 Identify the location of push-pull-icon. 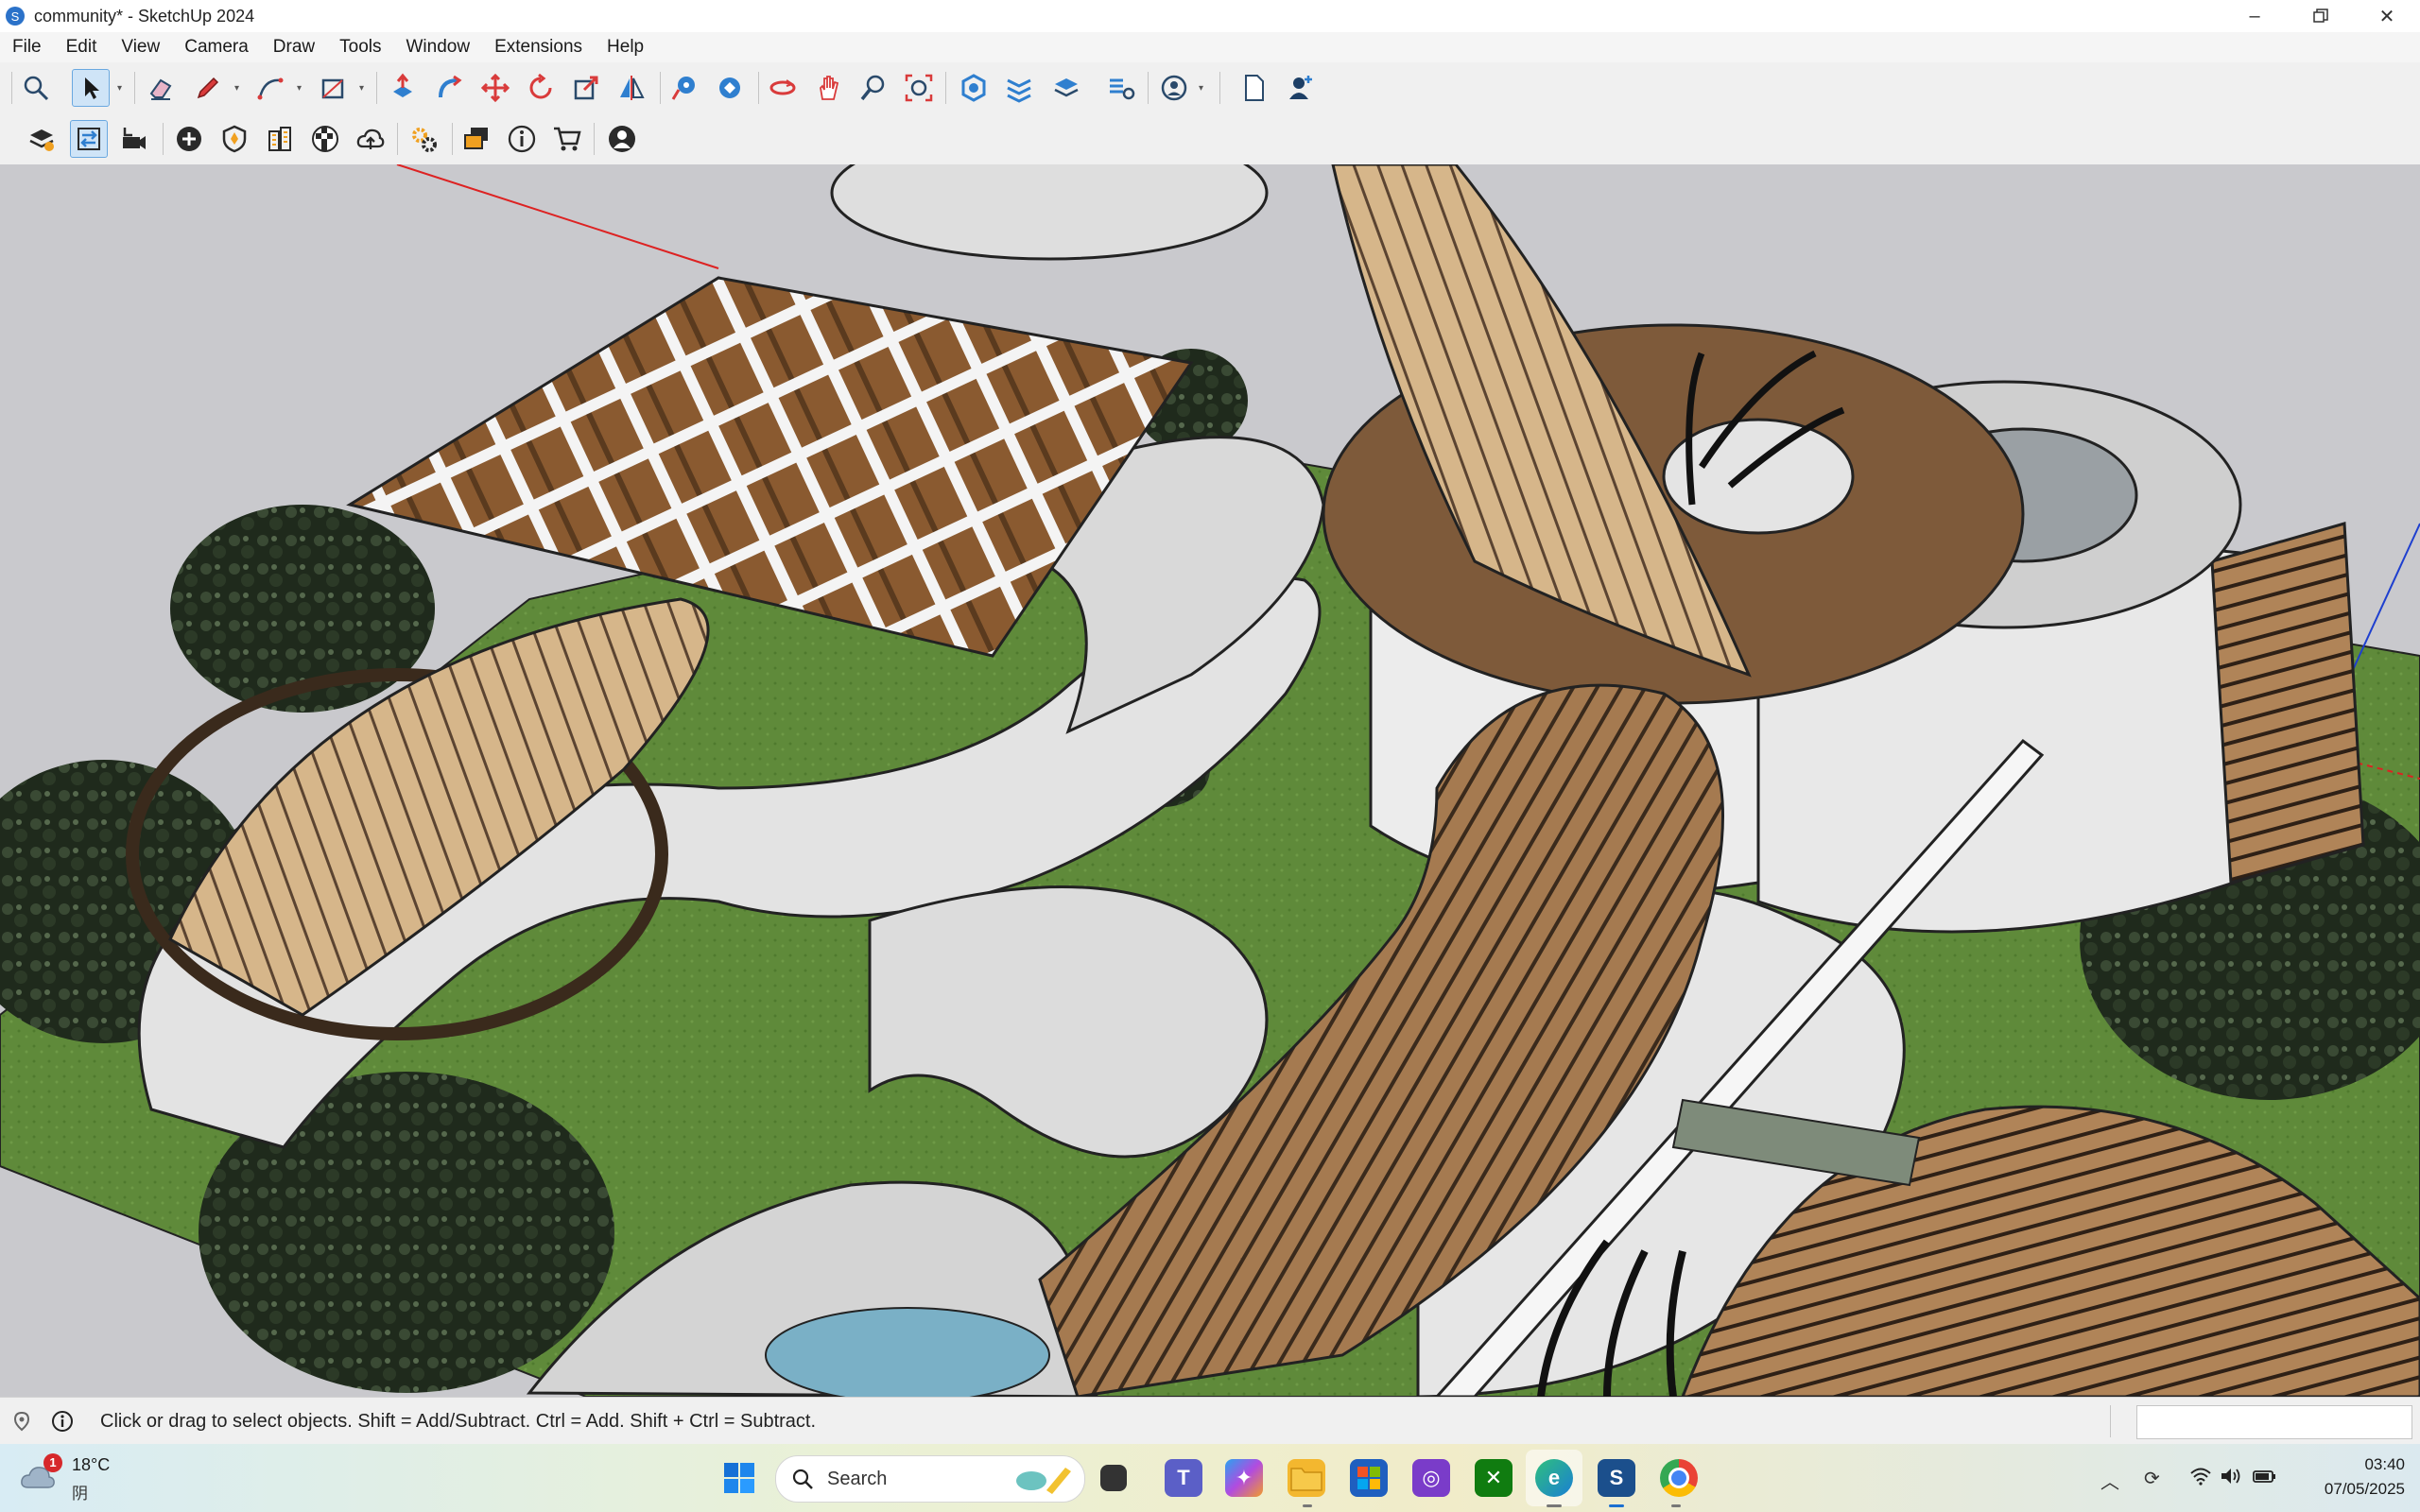
(403, 88).